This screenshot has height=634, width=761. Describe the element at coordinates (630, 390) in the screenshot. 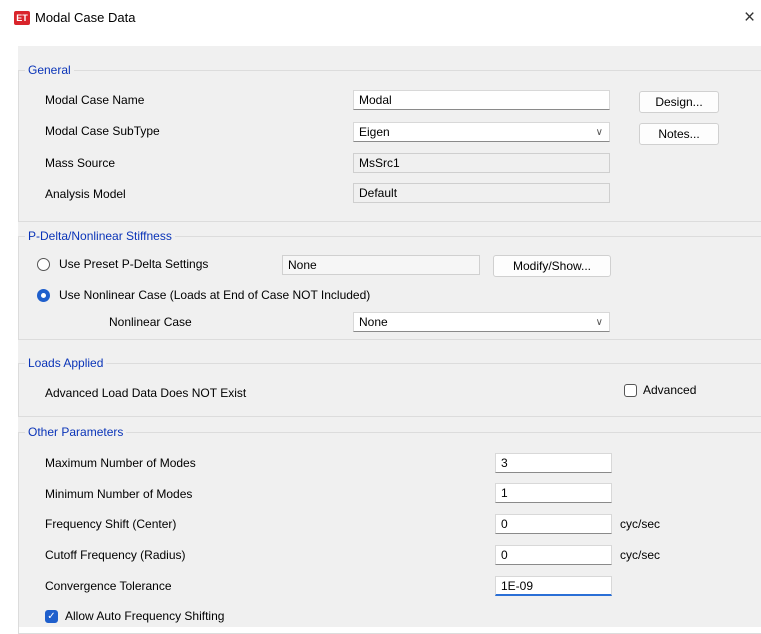

I see `advanced-checkbox` at that location.